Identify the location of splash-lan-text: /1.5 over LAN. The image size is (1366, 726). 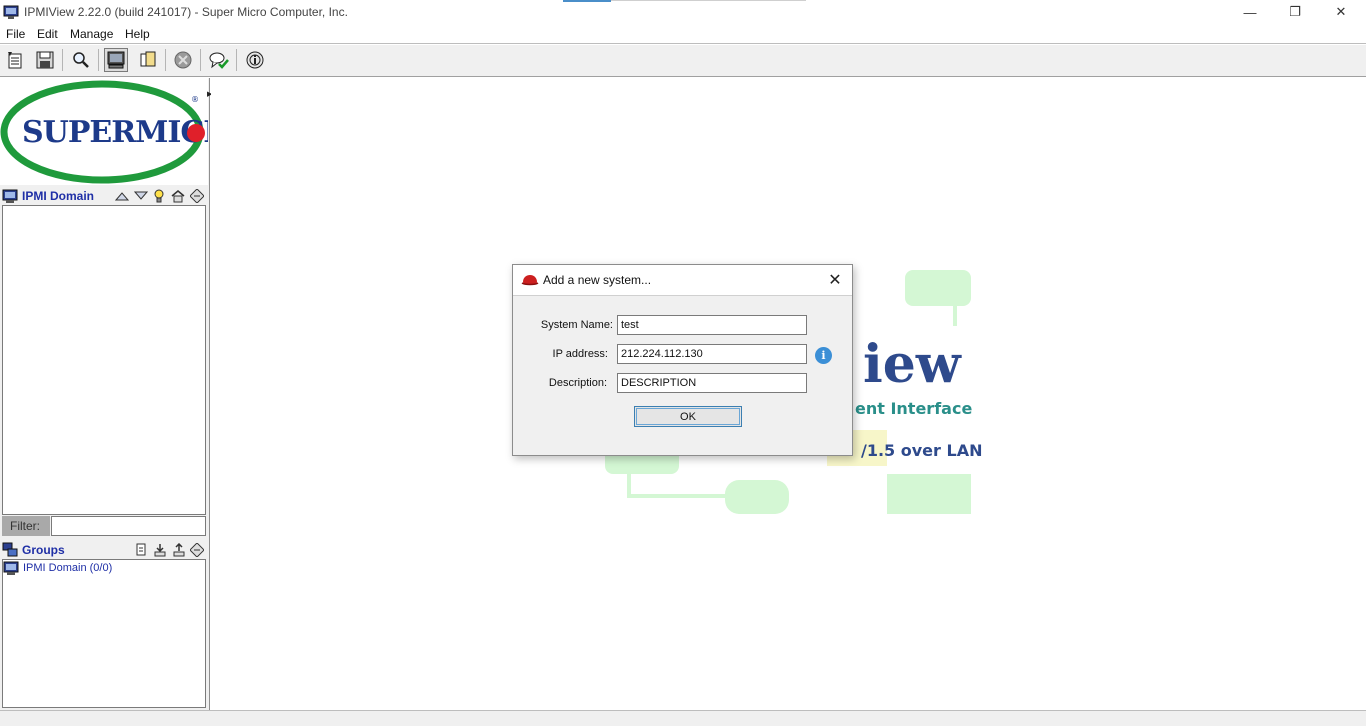
(922, 450).